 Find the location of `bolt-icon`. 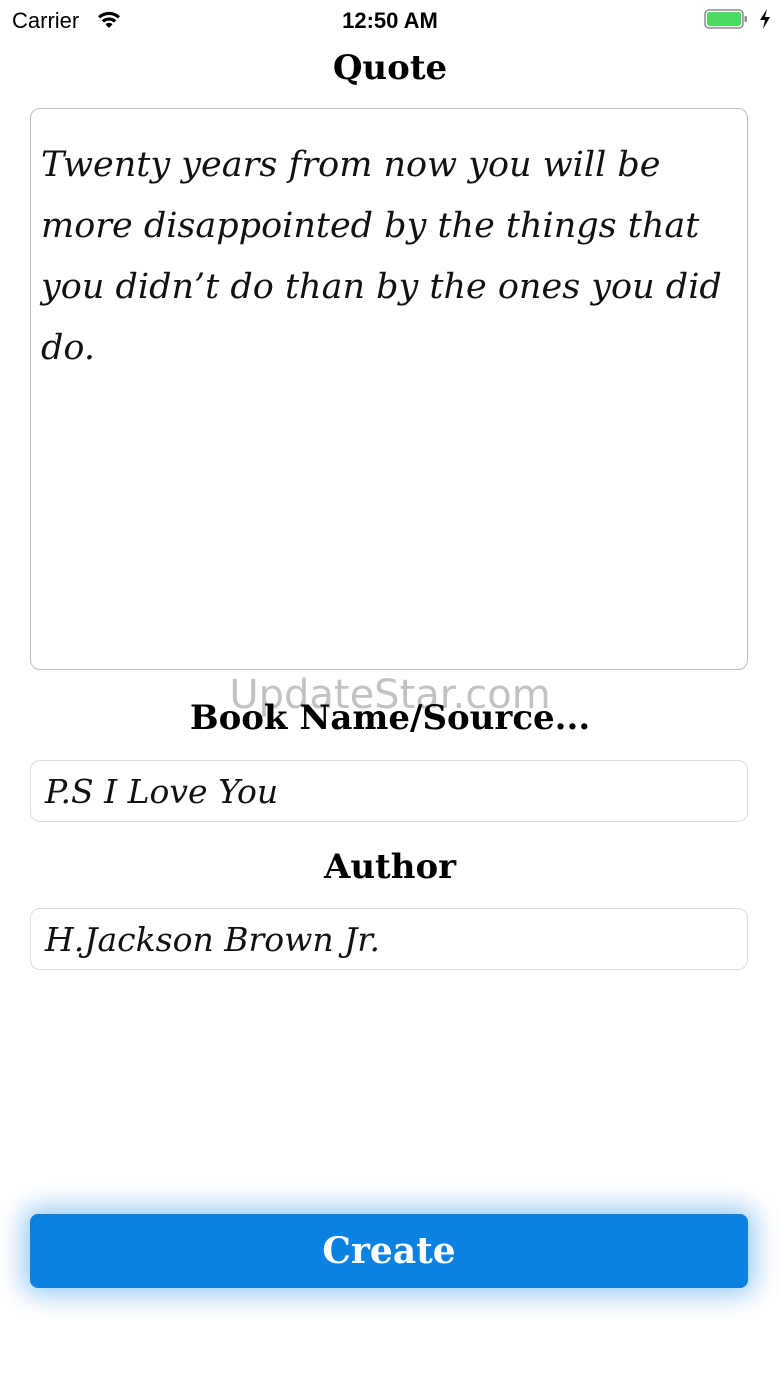

bolt-icon is located at coordinates (765, 19).